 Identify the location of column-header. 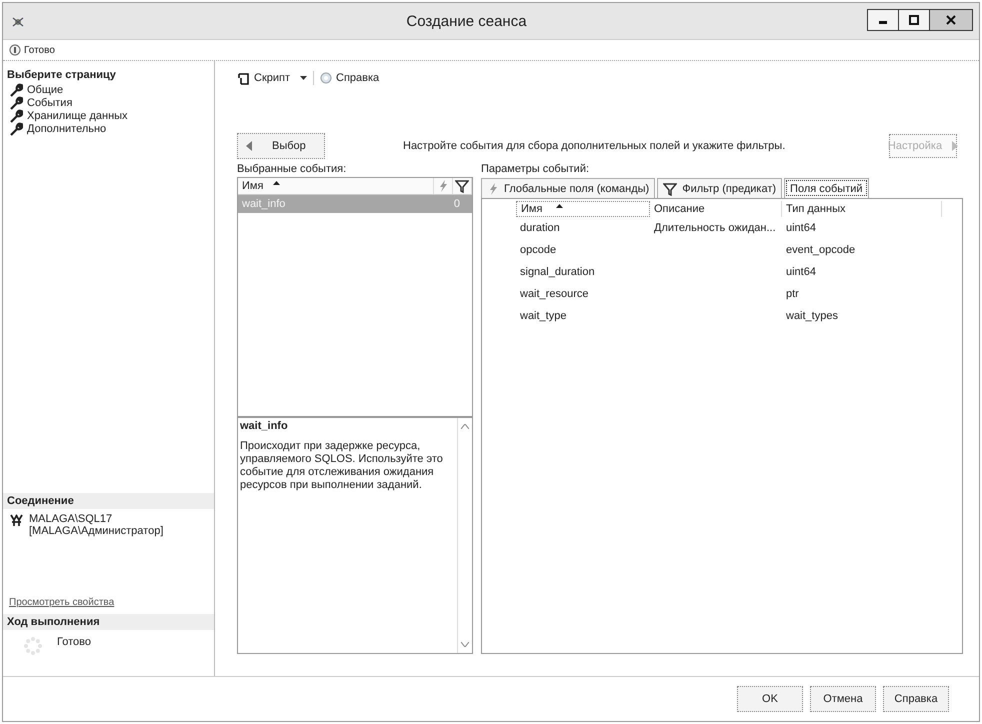
(462, 186).